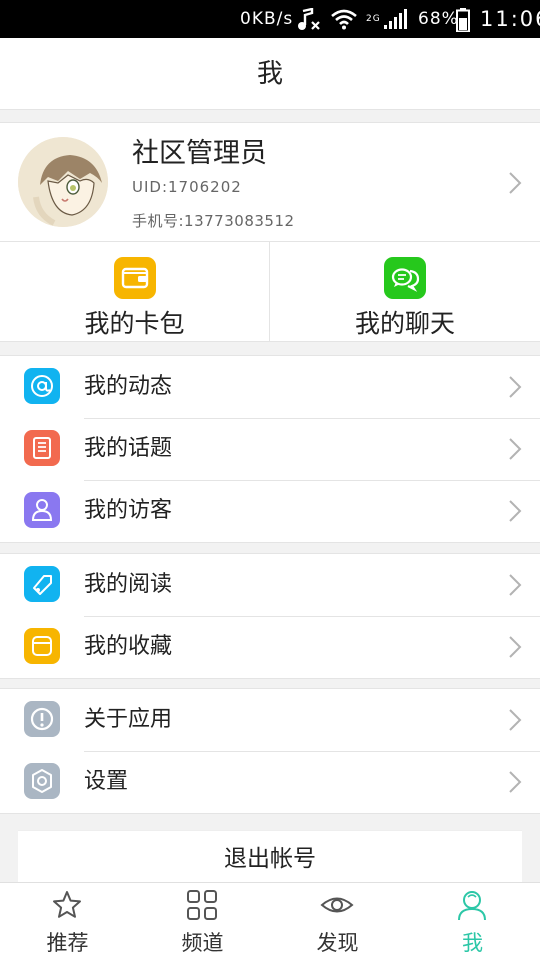 The image size is (540, 960). I want to click on wifi-icon, so click(345, 19).